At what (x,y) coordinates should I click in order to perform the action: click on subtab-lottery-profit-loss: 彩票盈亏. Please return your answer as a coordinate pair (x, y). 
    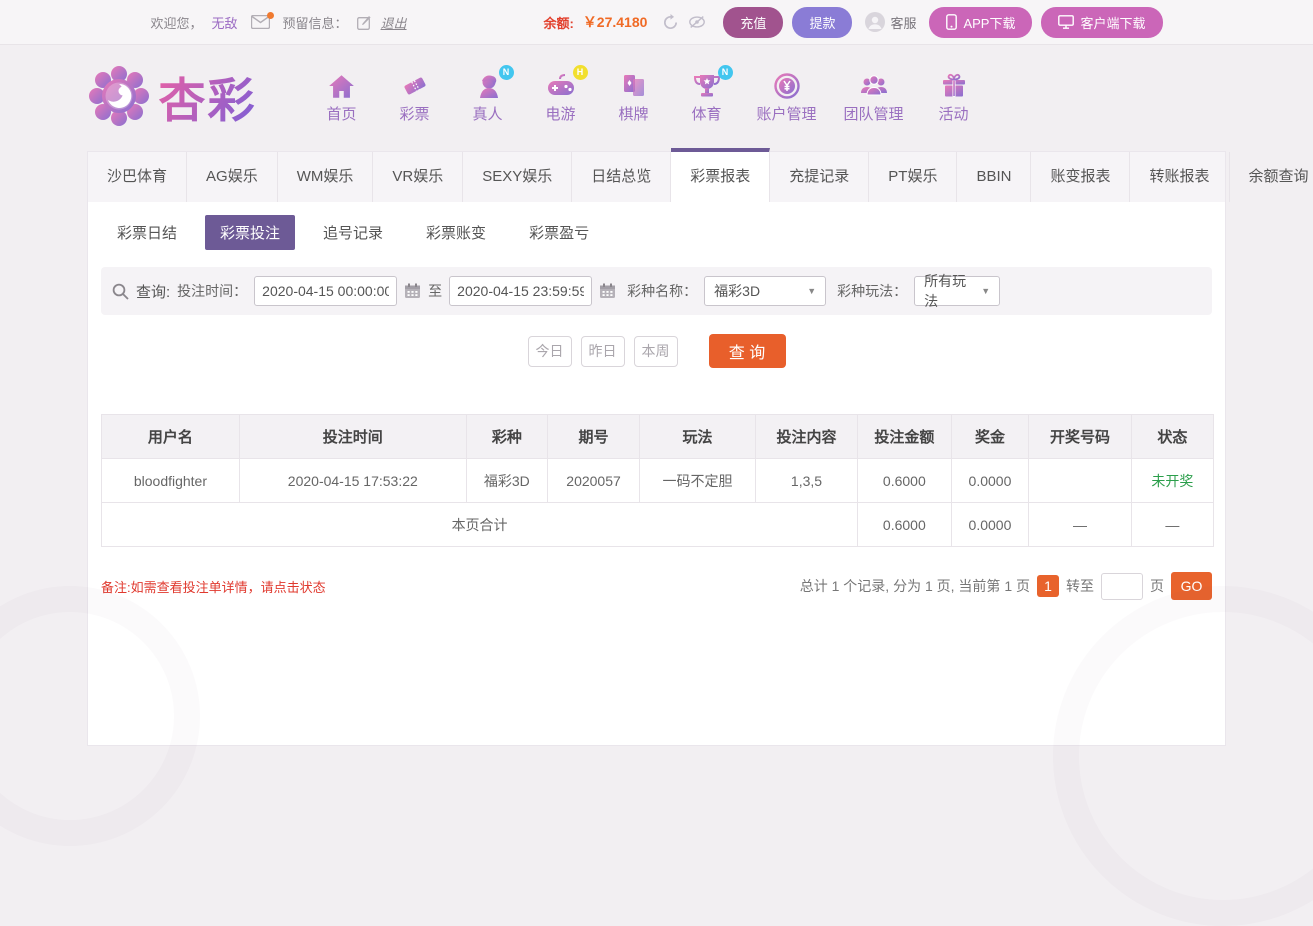
    Looking at the image, I should click on (559, 232).